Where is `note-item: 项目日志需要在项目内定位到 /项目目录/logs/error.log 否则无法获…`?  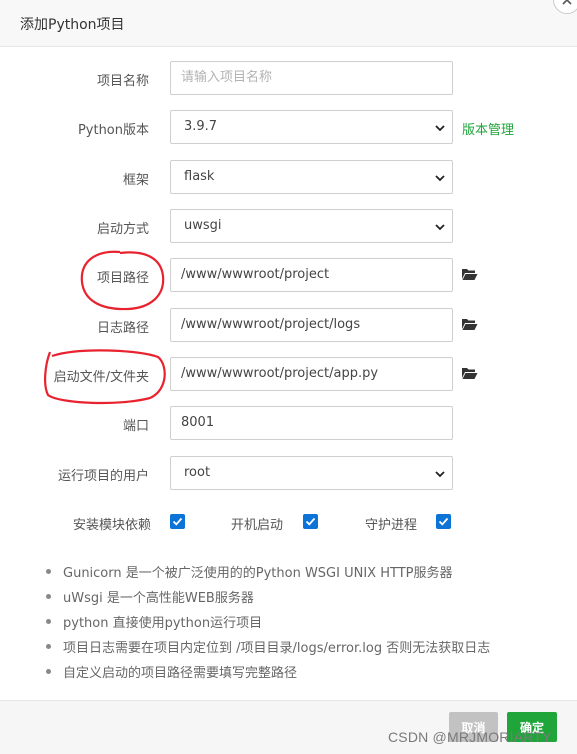 note-item: 项目日志需要在项目内定位到 /项目目录/logs/error.log 否则无法获… is located at coordinates (267, 649).